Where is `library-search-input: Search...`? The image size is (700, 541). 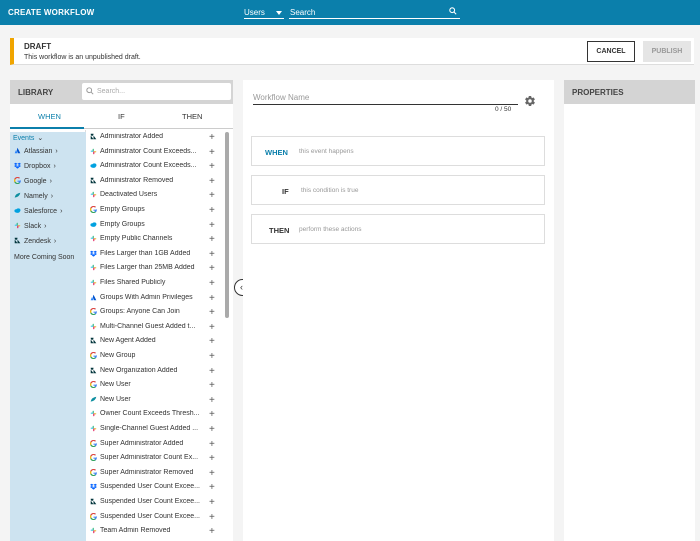
library-search-input: Search... is located at coordinates (156, 91).